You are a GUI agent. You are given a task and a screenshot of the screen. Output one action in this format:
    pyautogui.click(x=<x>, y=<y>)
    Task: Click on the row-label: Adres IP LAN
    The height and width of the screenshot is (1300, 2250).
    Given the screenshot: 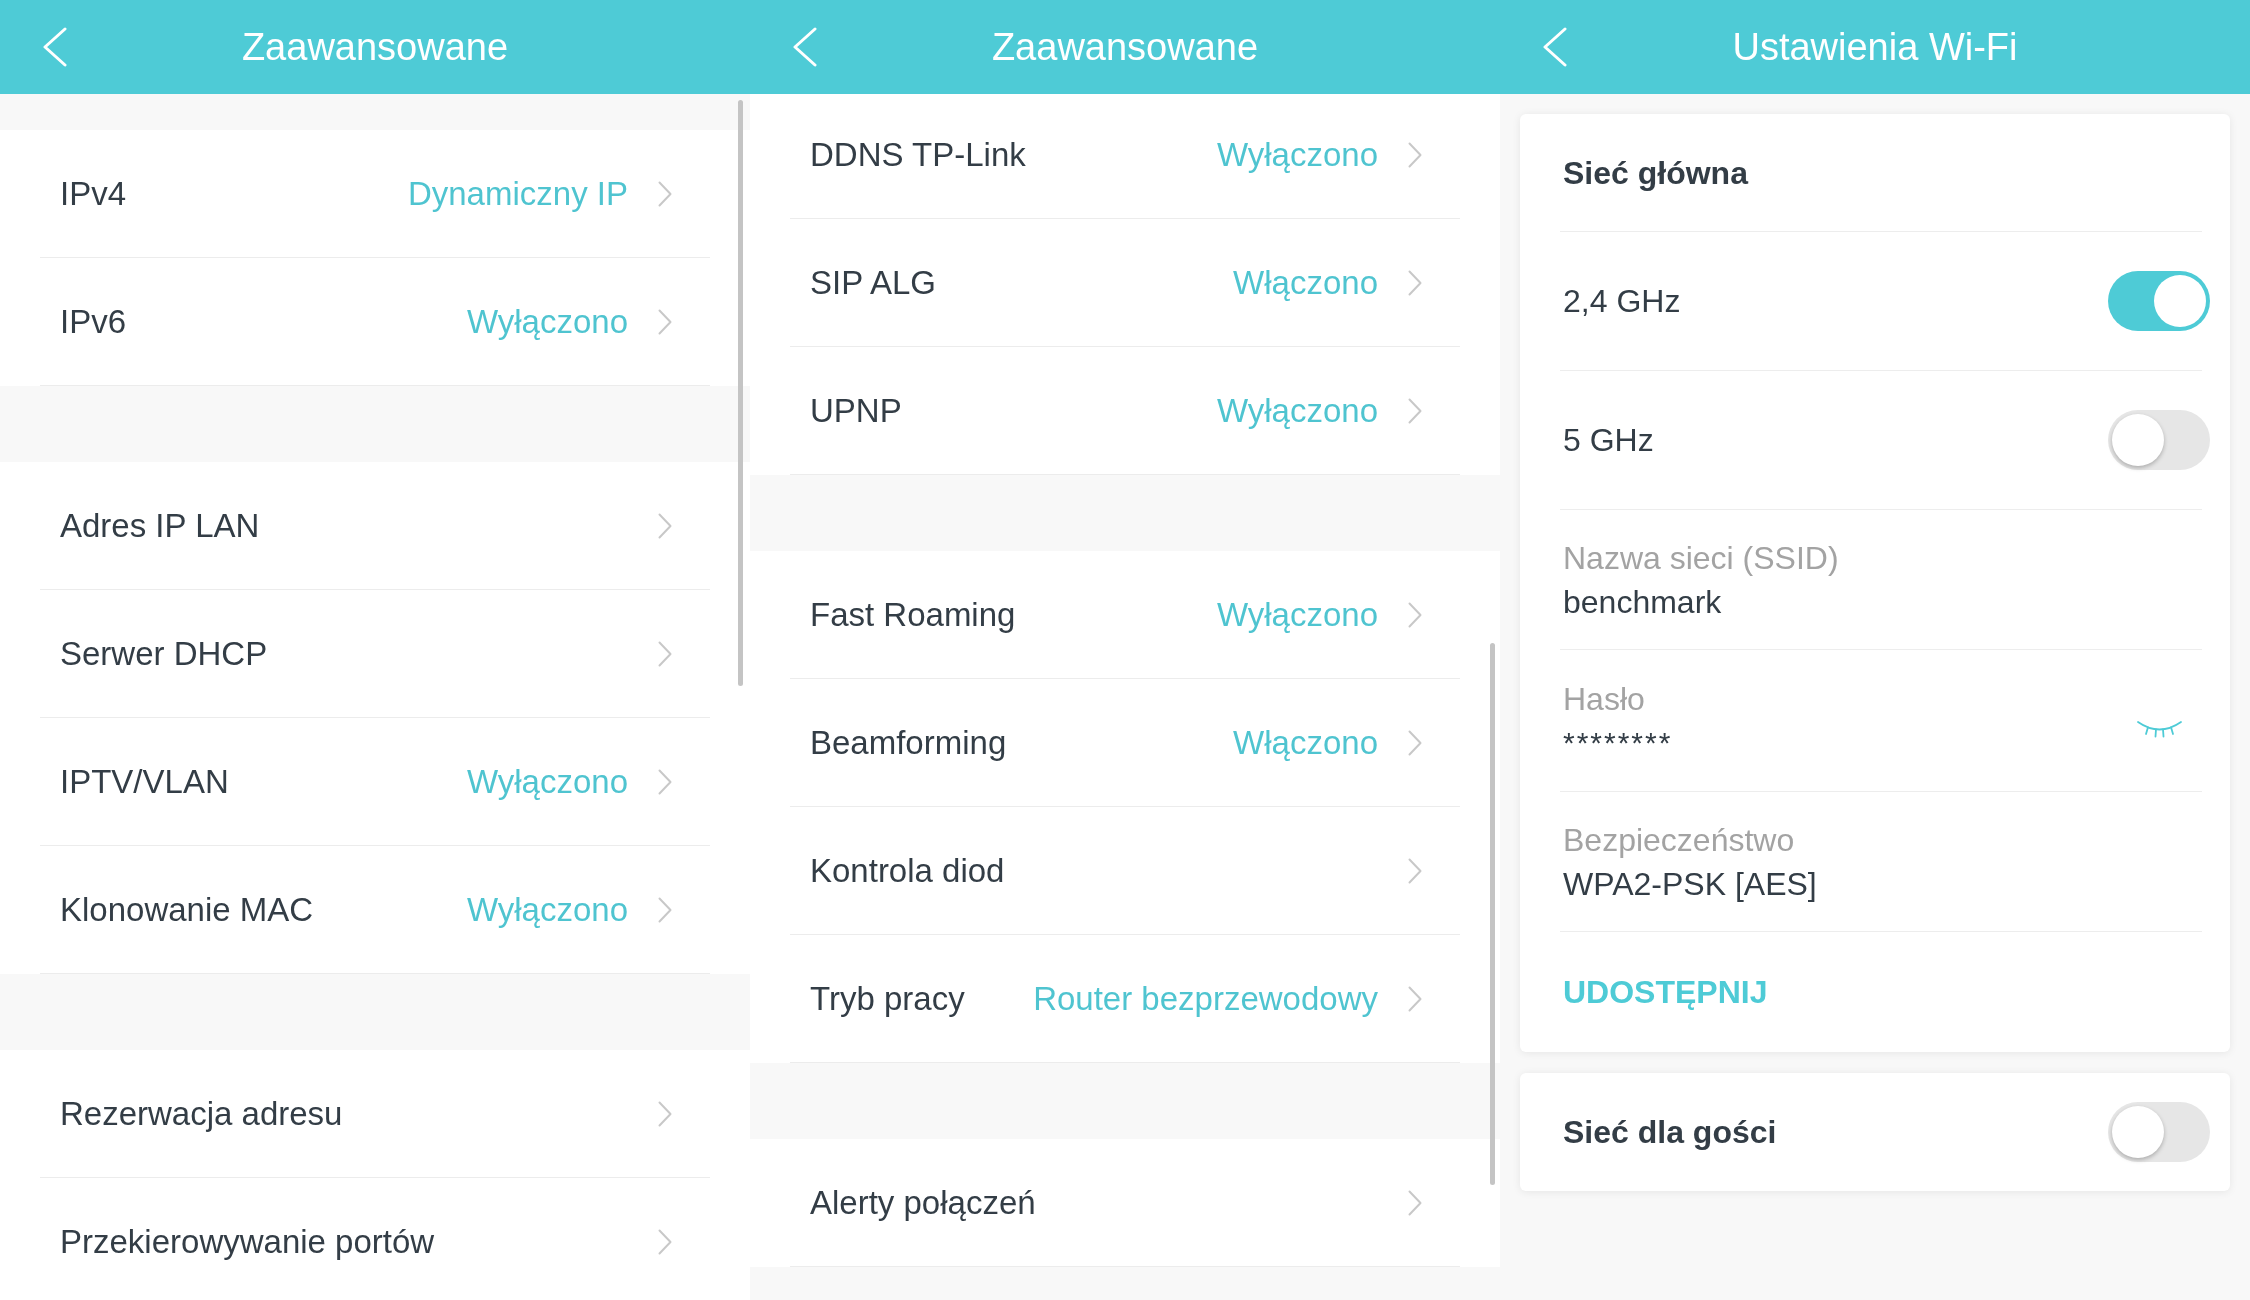 What is the action you would take?
    pyautogui.click(x=160, y=525)
    